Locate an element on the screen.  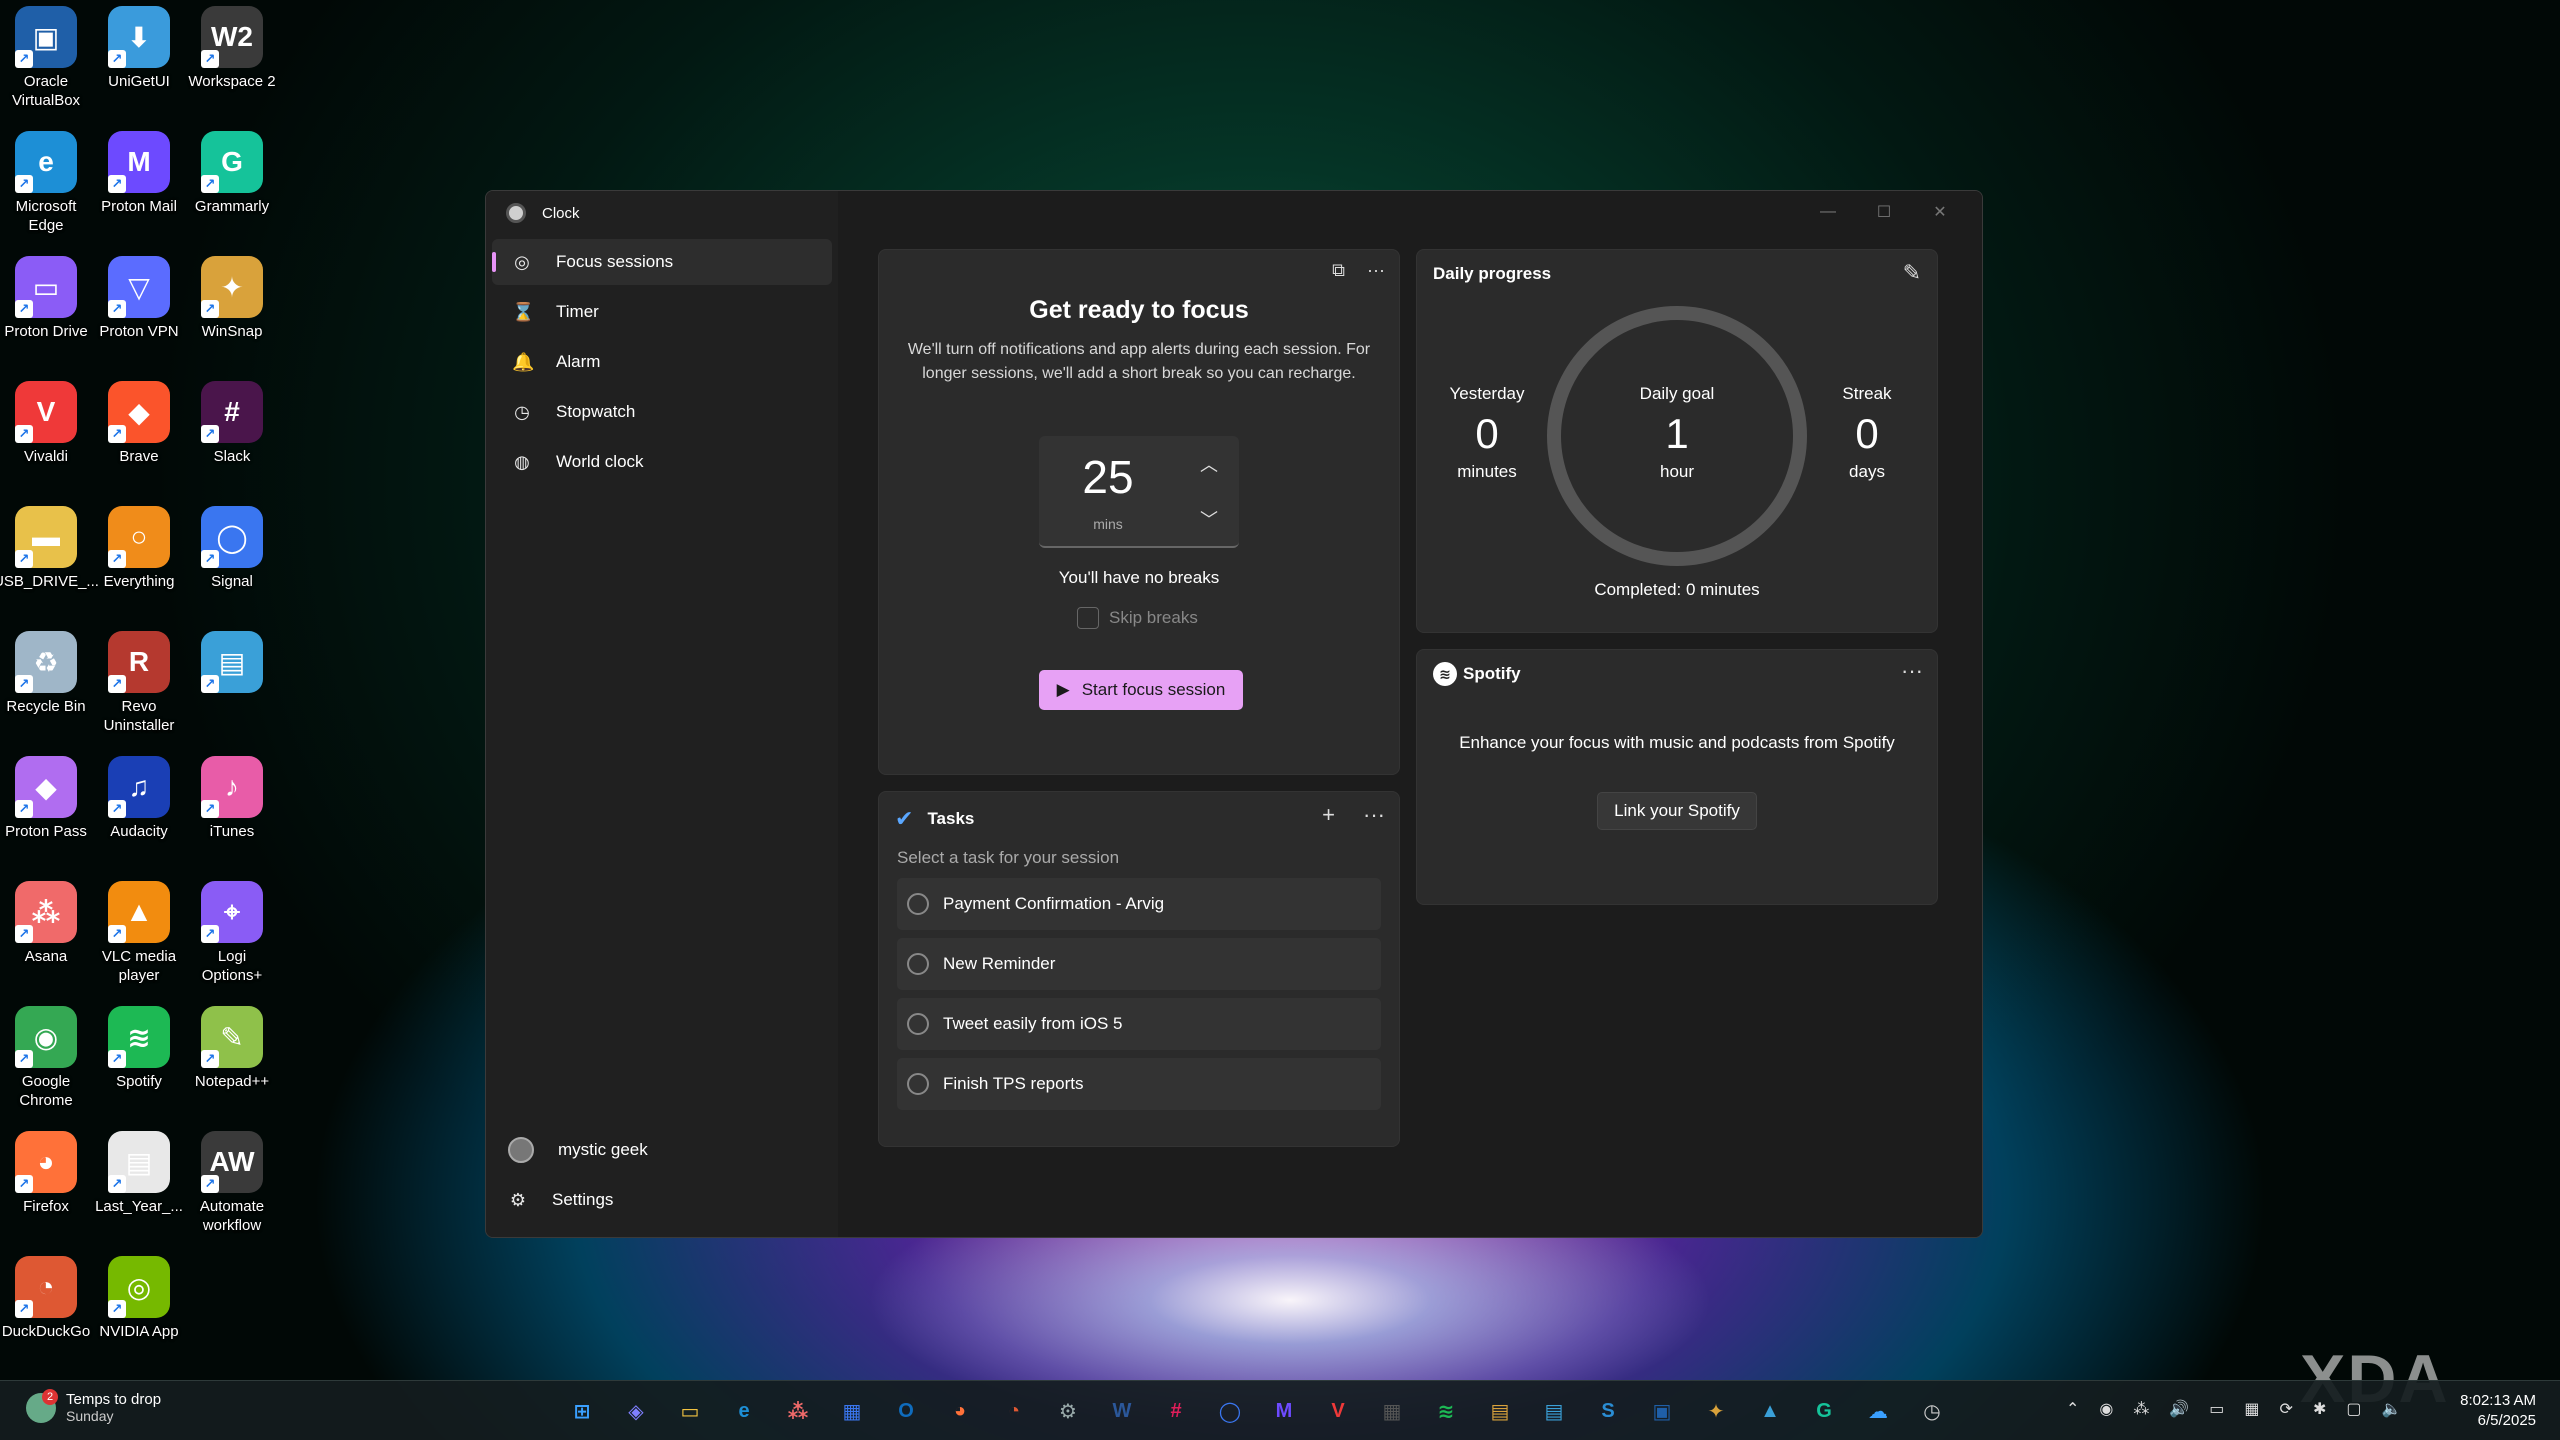
desktop-icon-signal: ◯ ↗ Signal is located at coordinates (232, 548).